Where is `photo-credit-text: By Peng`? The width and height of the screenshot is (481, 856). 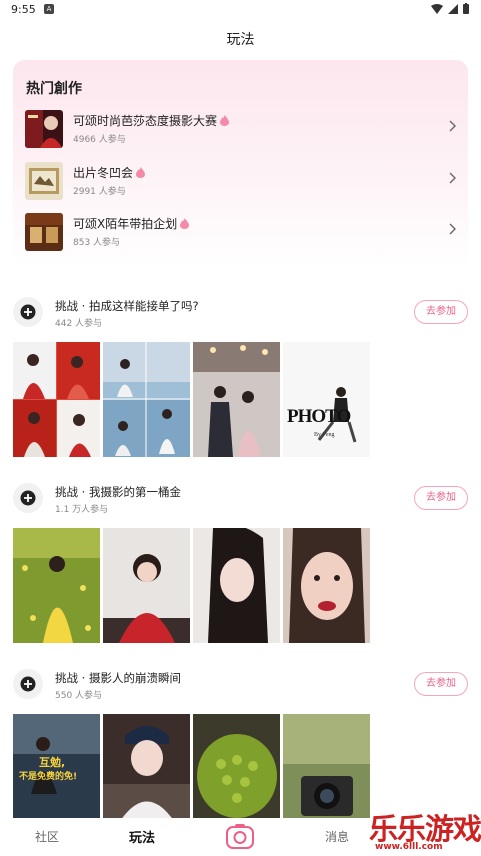
photo-credit-text: By Peng is located at coordinates (324, 435).